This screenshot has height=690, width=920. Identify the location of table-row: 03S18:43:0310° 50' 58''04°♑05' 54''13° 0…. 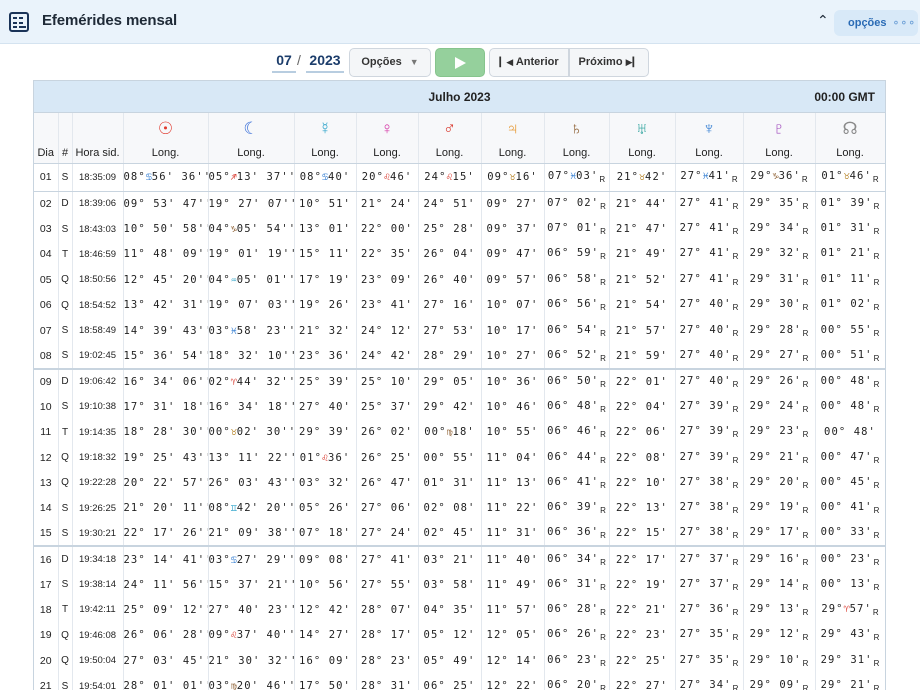
(459, 229).